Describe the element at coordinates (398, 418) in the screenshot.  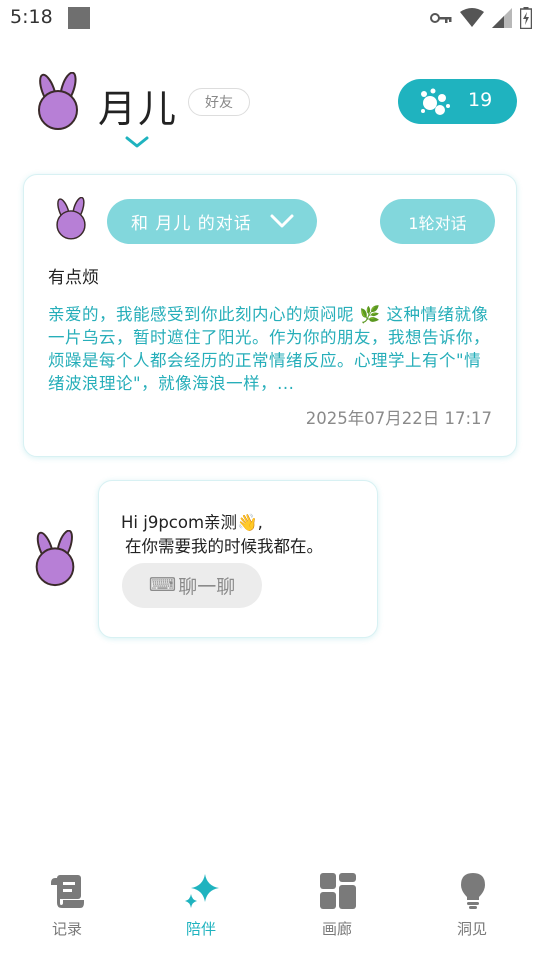
I see `conversation-date: 2025年07月22日 17:17` at that location.